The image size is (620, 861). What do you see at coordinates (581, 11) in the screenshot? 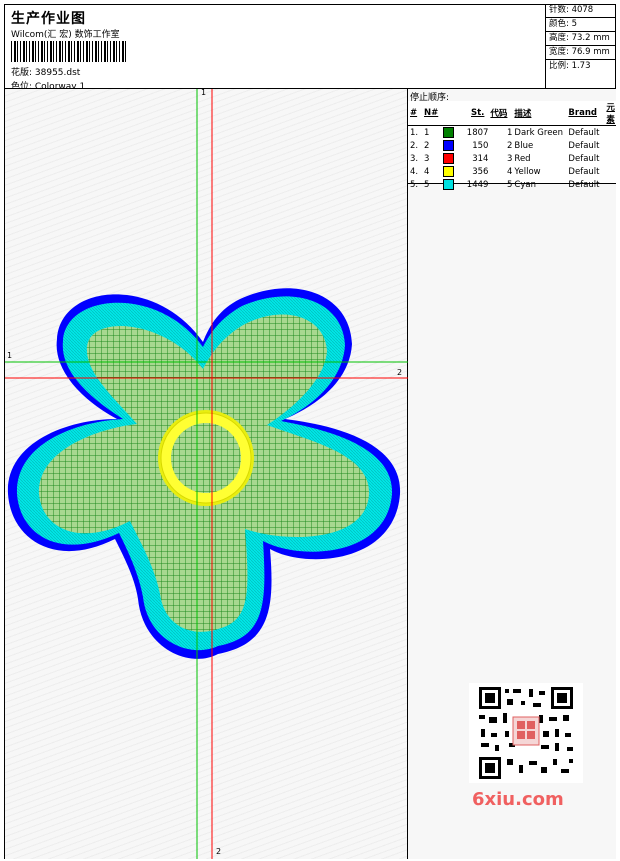
I see `stat-stitches: 针数: 4078` at bounding box center [581, 11].